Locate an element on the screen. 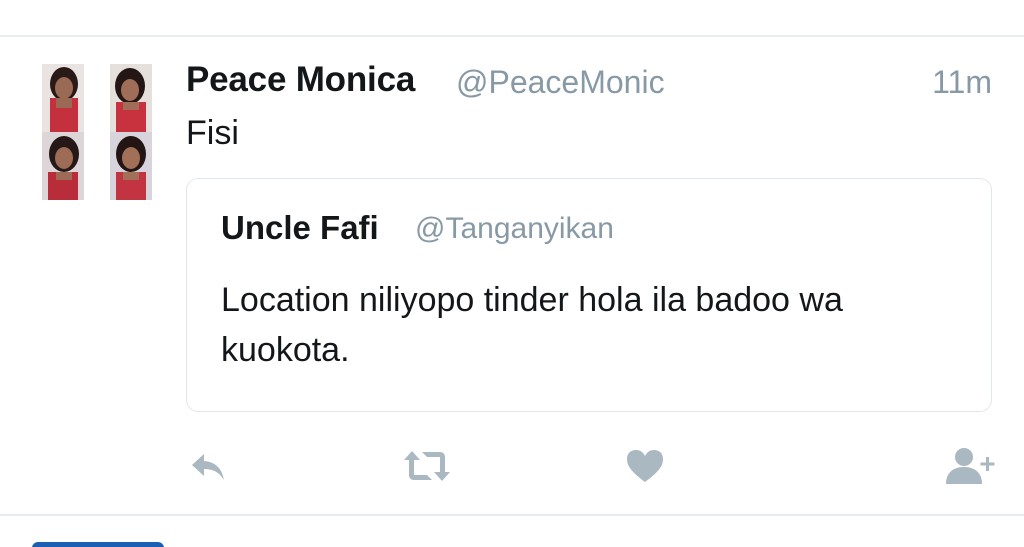  tweet-text: Fisi is located at coordinates (212, 133).